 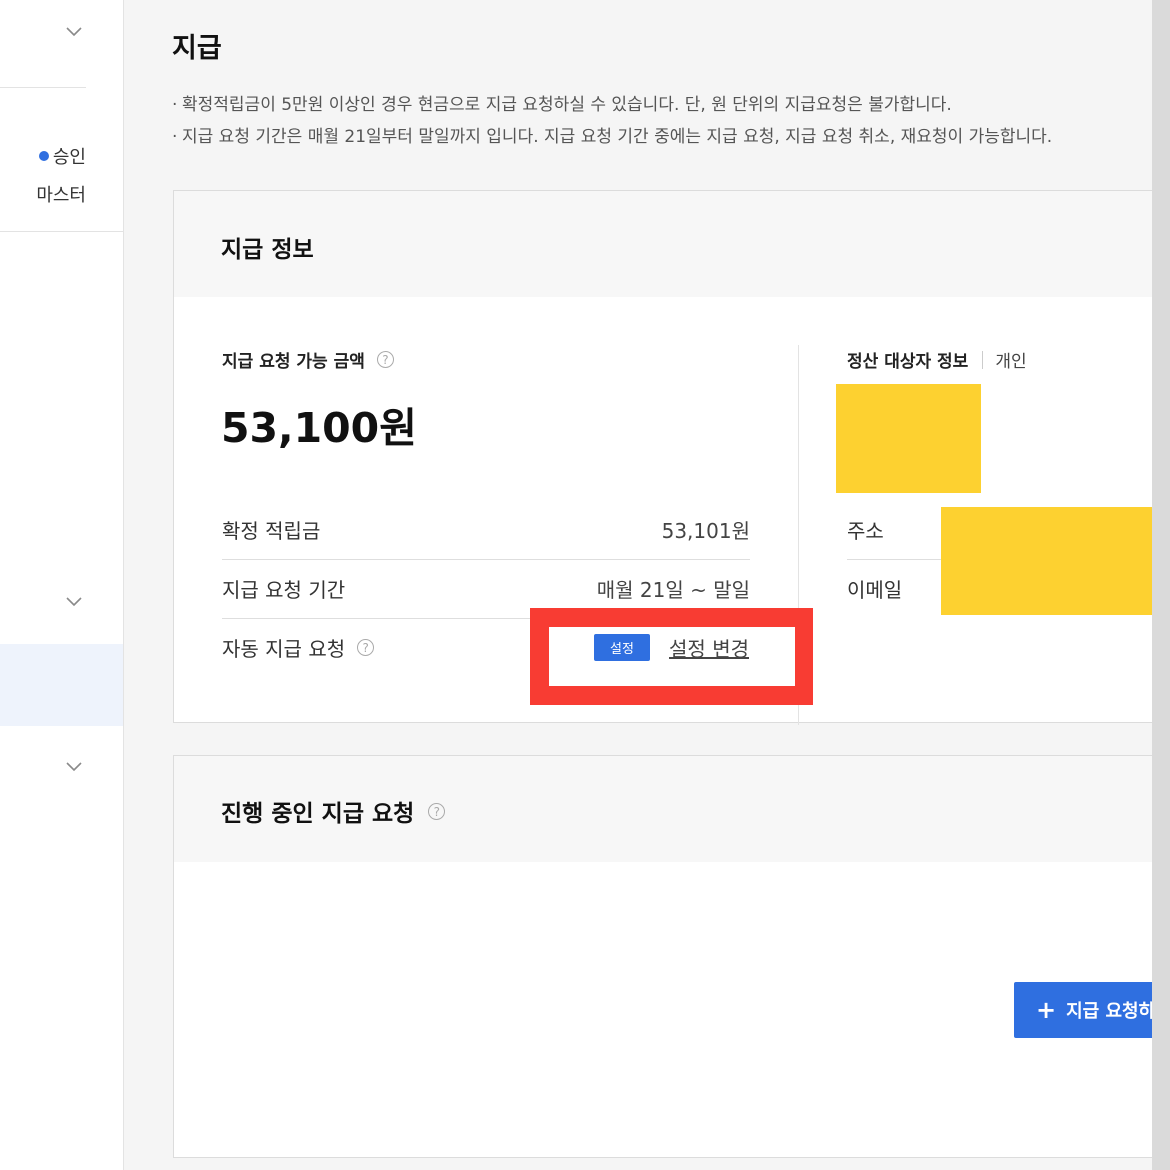 What do you see at coordinates (672, 244) in the screenshot?
I see `card-header: 지급 정보` at bounding box center [672, 244].